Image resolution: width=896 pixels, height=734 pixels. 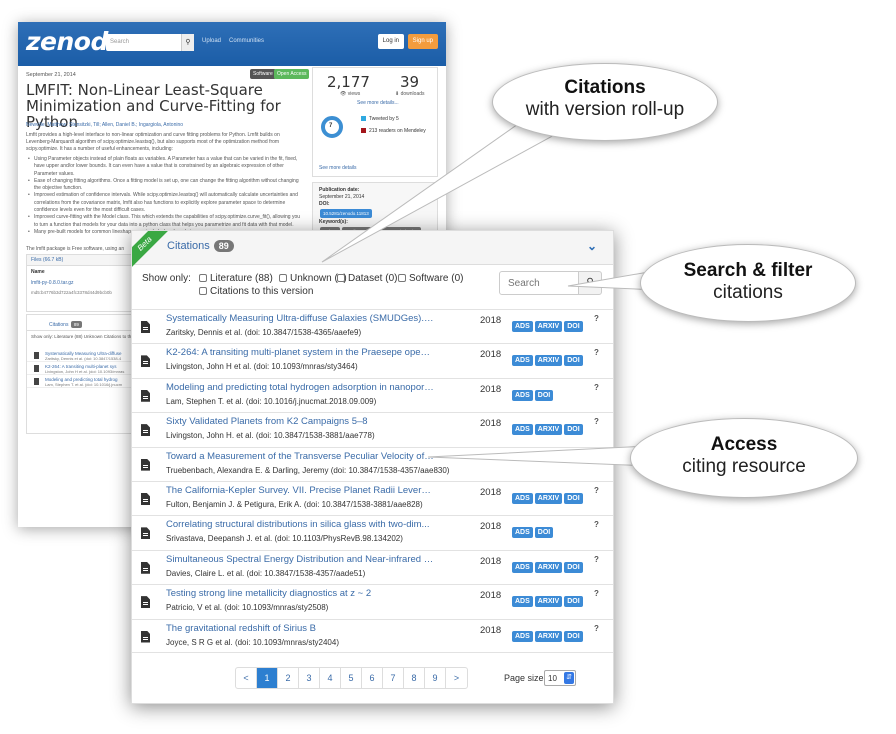 What do you see at coordinates (246, 41) in the screenshot?
I see `nav-communities: Communities` at bounding box center [246, 41].